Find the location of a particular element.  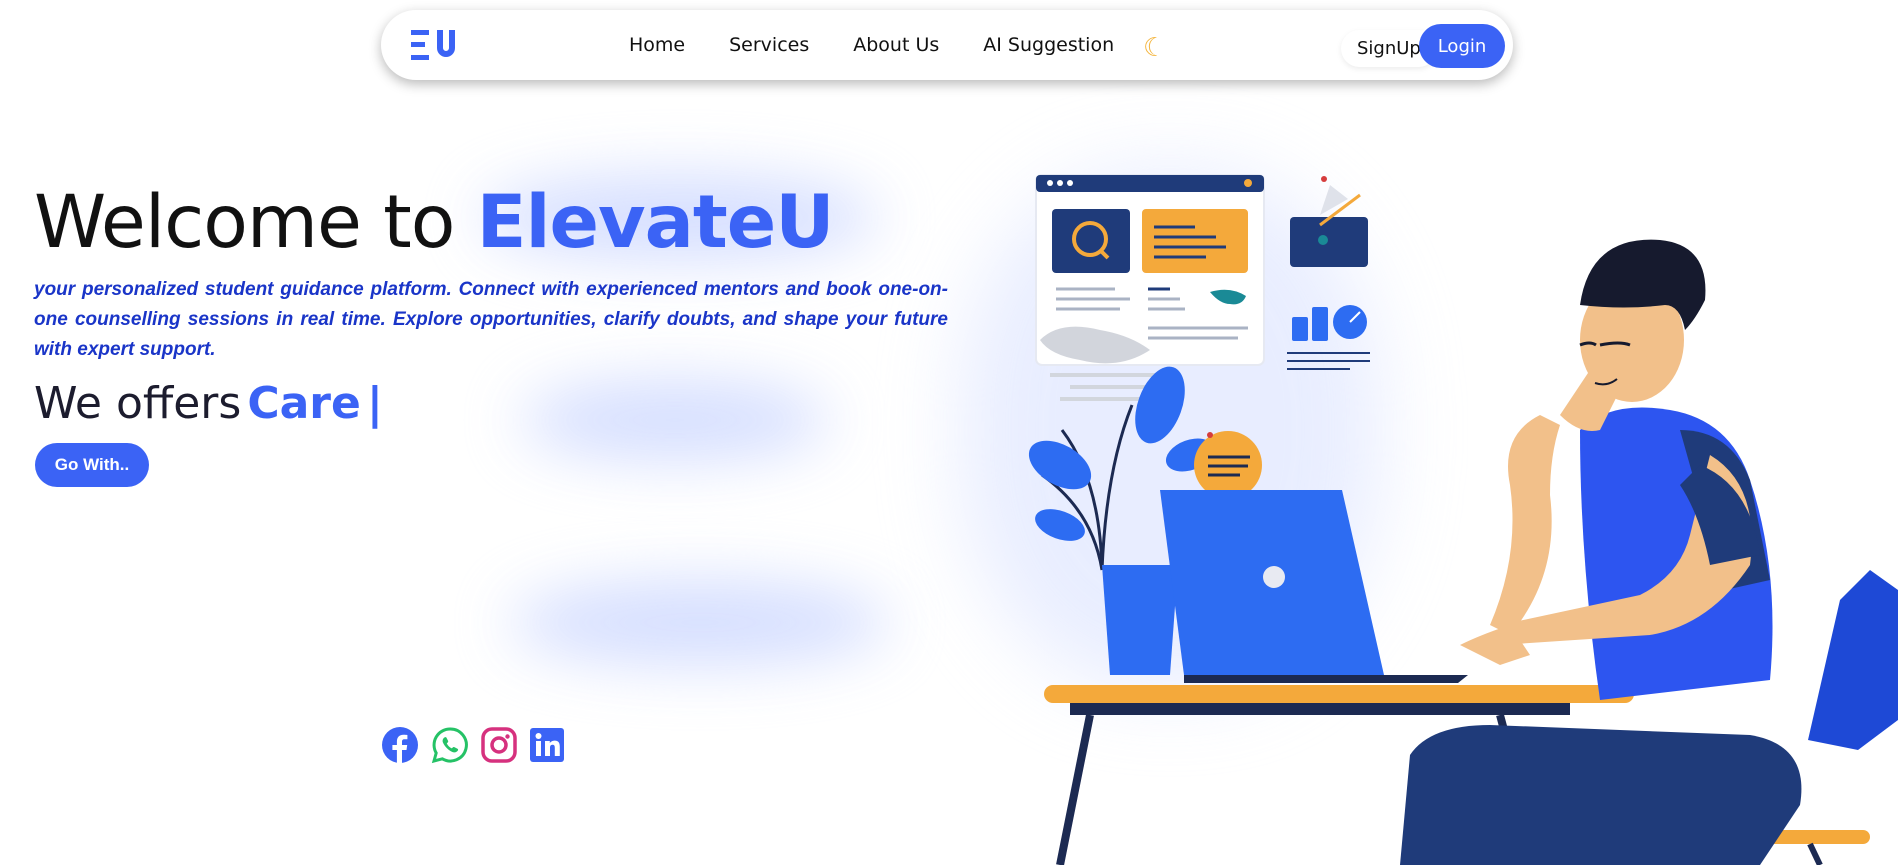

nav-home: Home is located at coordinates (657, 45).